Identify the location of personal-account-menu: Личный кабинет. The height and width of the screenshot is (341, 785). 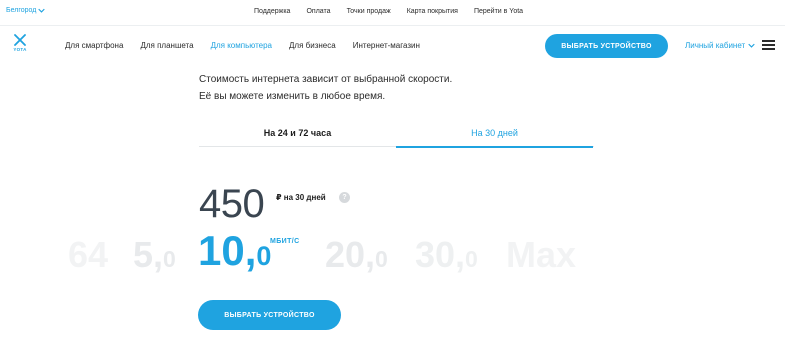
(720, 45).